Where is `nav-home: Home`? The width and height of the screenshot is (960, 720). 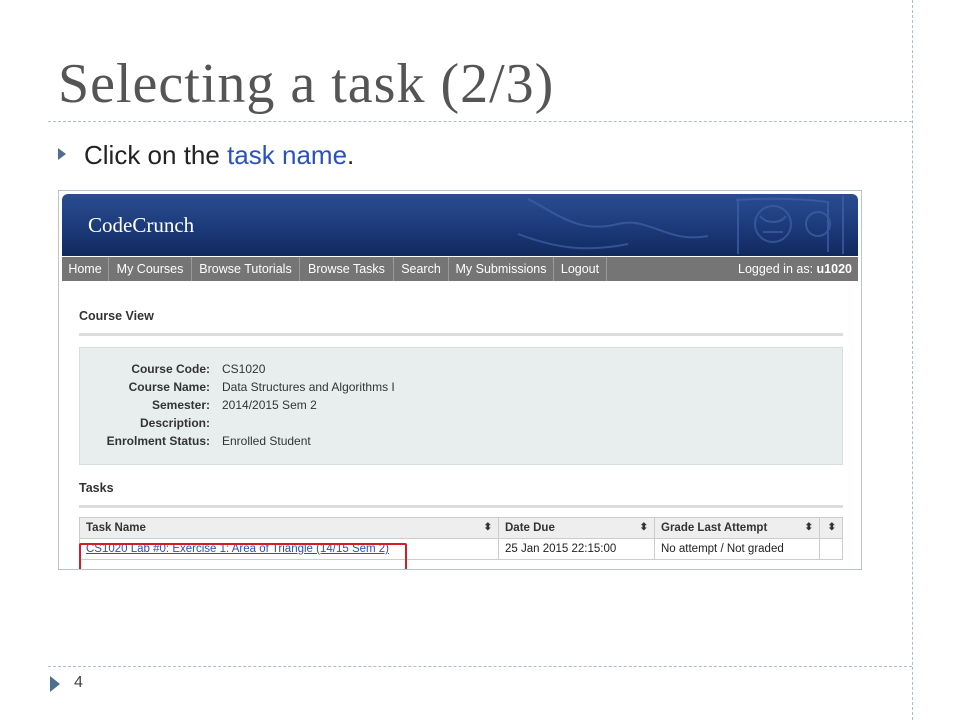
nav-home: Home is located at coordinates (85, 269).